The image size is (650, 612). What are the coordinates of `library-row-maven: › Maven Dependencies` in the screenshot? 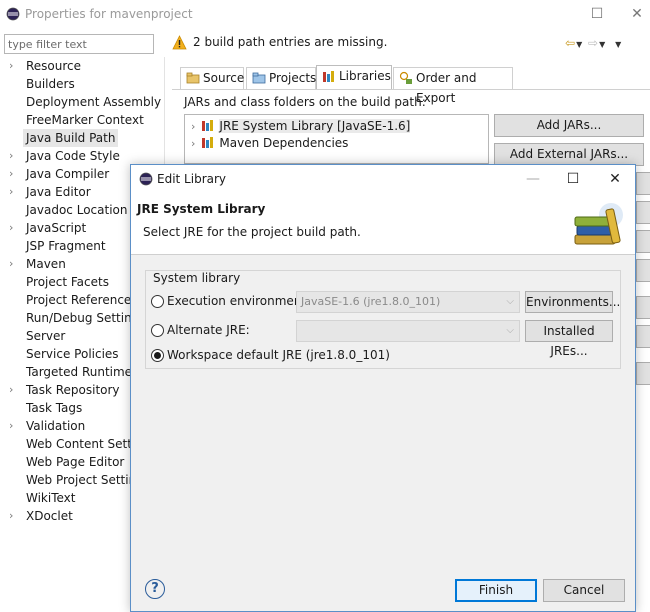 It's located at (269, 143).